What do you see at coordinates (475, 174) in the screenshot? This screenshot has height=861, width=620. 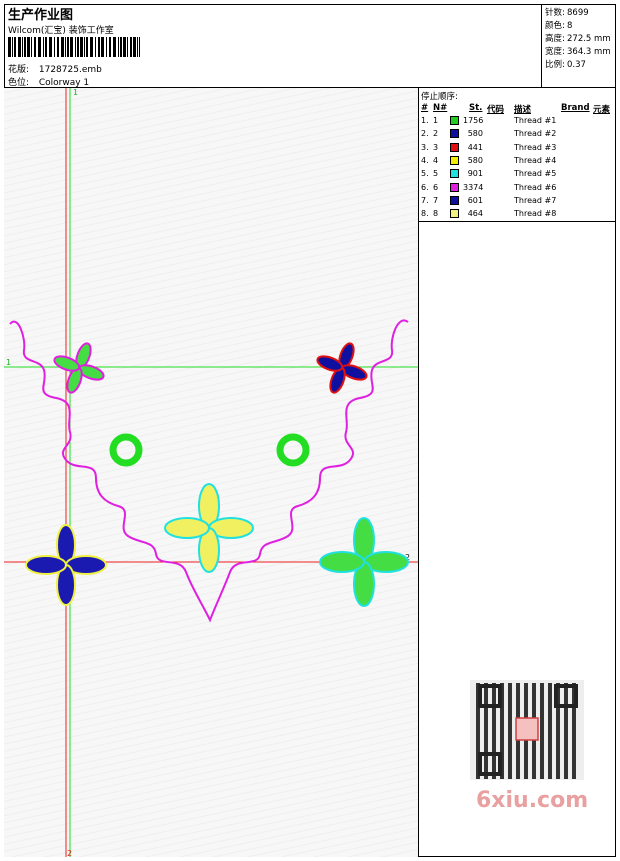 I see `seq-stitches: 901` at bounding box center [475, 174].